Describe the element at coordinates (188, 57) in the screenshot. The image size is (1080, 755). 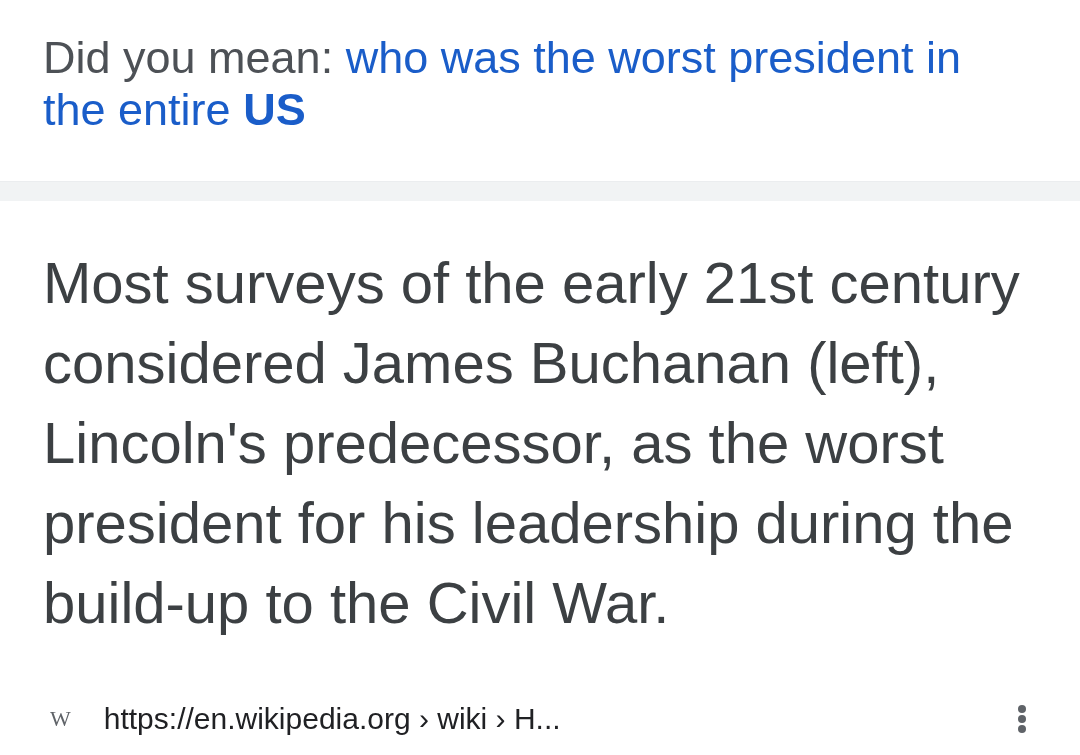
I see `did-you-mean-label: Did you mean:` at that location.